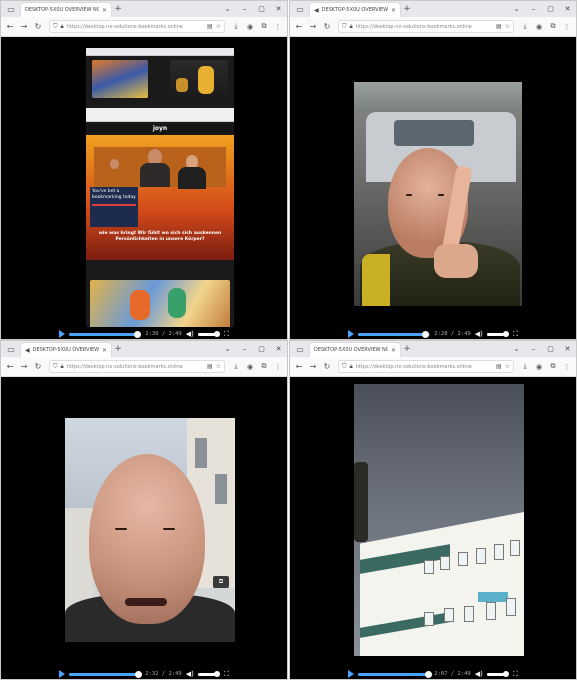 The image size is (577, 680). What do you see at coordinates (355, 350) in the screenshot?
I see `browser-tab: DESKTOP-5X0U OVERVIEW NOW ✕` at bounding box center [355, 350].